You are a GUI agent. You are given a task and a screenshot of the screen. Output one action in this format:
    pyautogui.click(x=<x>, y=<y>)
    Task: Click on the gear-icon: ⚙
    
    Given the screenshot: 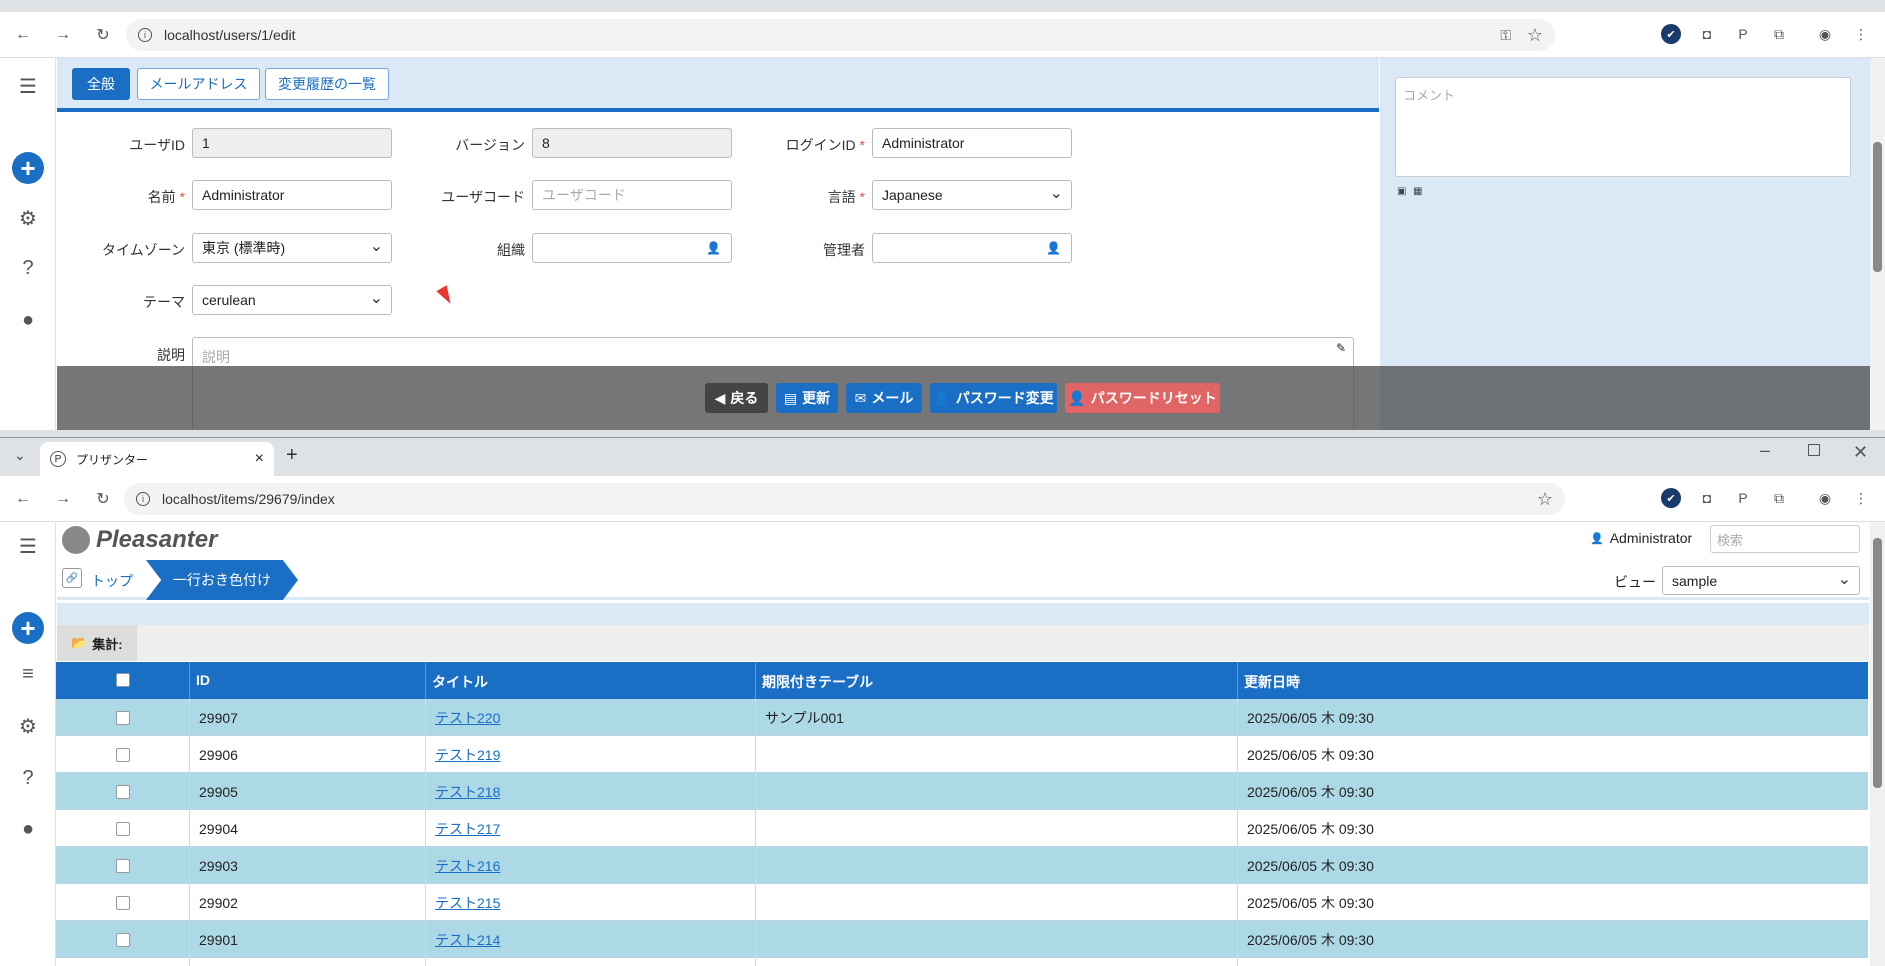 What is the action you would take?
    pyautogui.click(x=28, y=218)
    